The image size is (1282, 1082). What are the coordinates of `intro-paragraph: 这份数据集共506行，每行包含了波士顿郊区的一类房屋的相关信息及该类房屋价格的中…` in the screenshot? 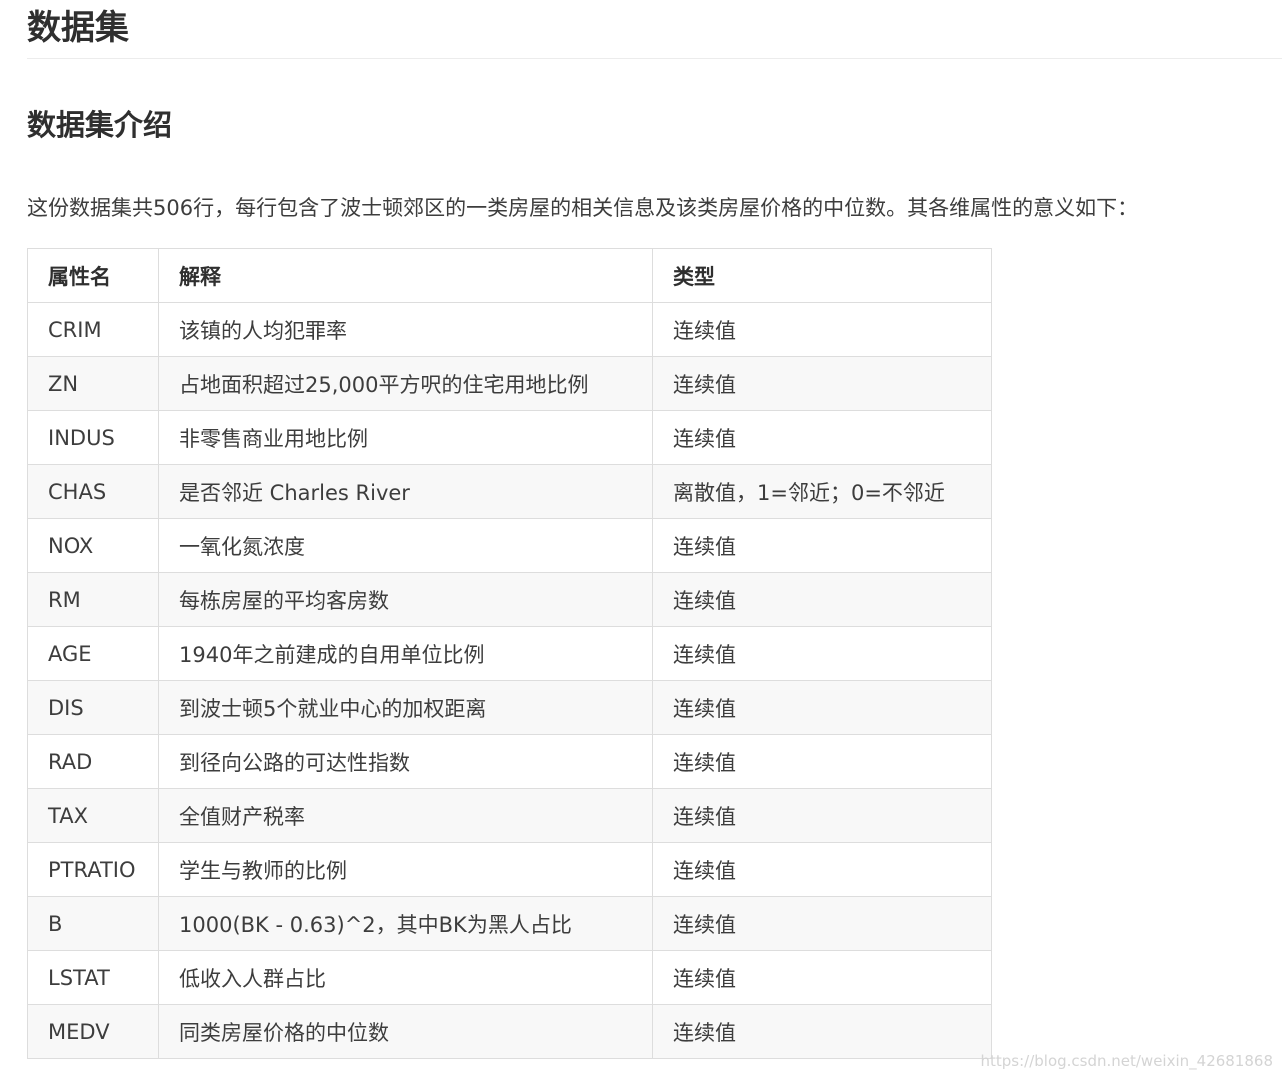 It's located at (583, 208).